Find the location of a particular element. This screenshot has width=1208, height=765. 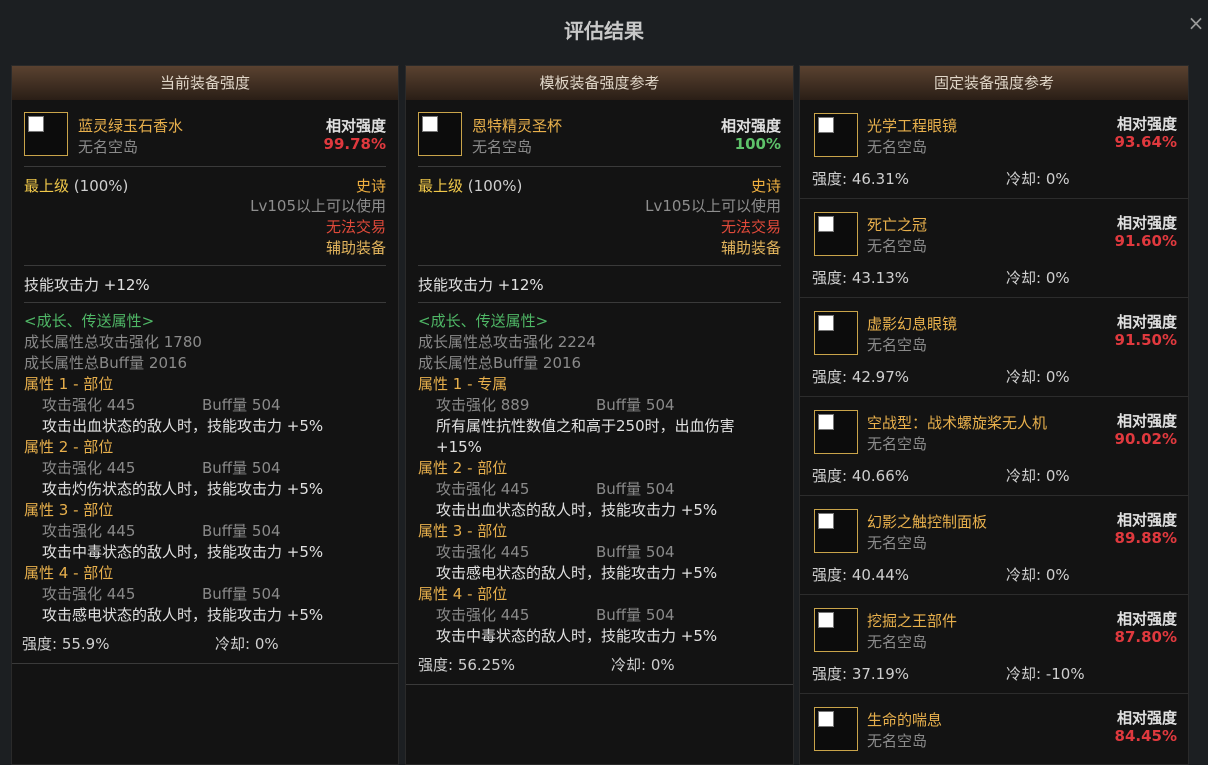

equipment-card: 死亡之冠 无名空岛 相对强度 91.60% 强度: 43.13% 冷却: 0% is located at coordinates (994, 248).